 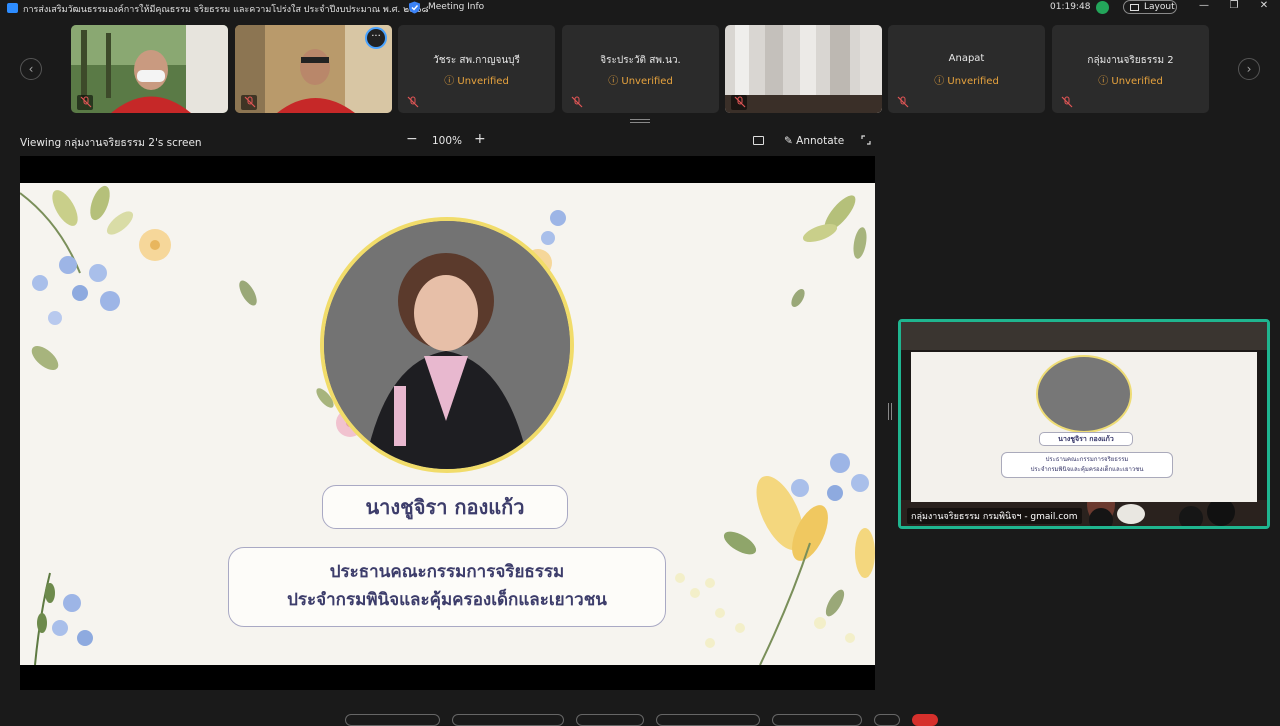 I want to click on layout-label: Layout, so click(x=1159, y=7).